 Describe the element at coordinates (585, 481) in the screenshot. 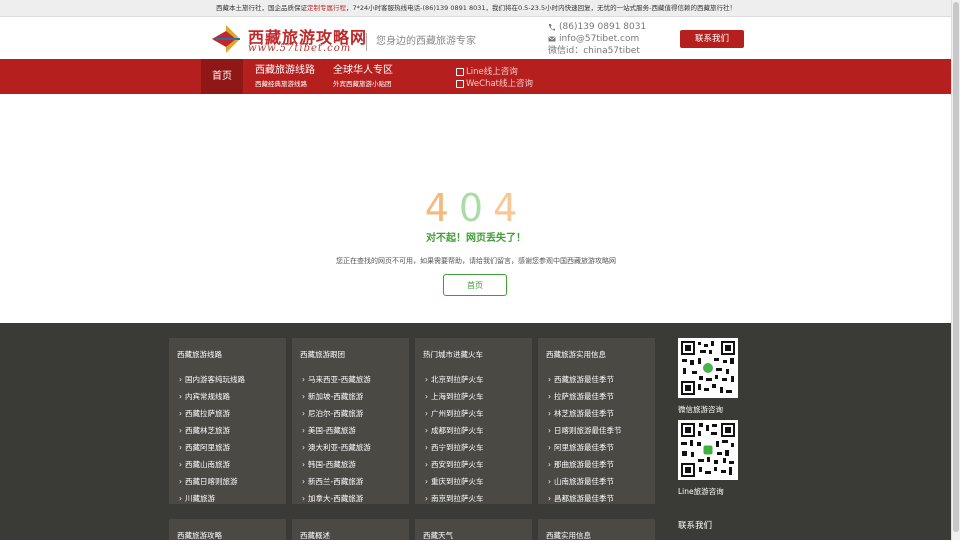

I see `footer-link: 山南旅游最佳季节` at that location.